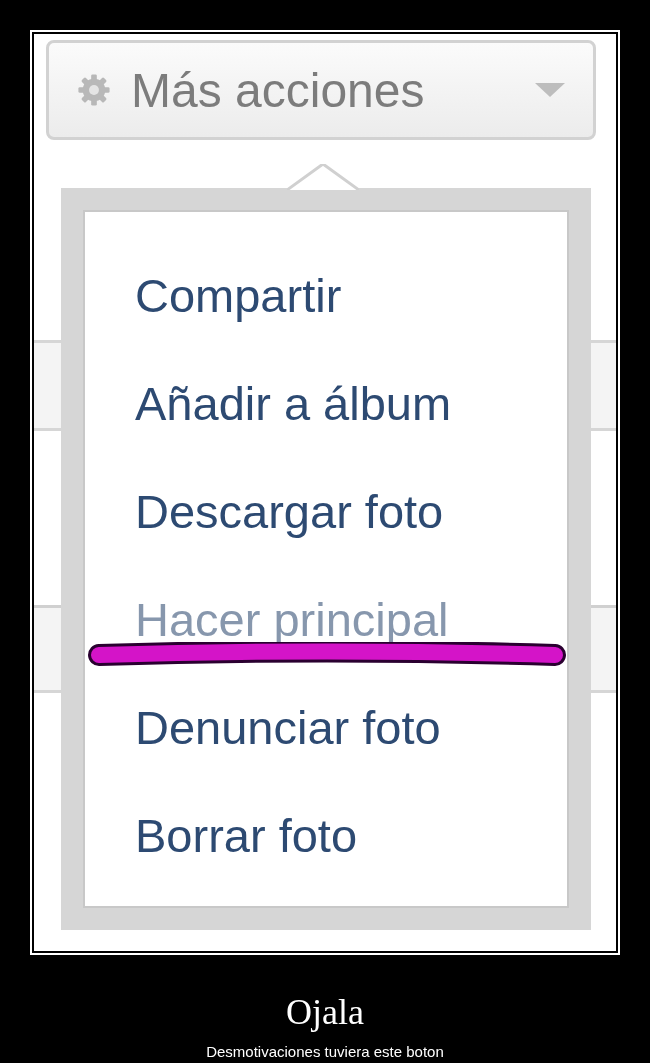 Image resolution: width=650 pixels, height=1063 pixels. I want to click on menu-item: Descargar foto, so click(289, 526).